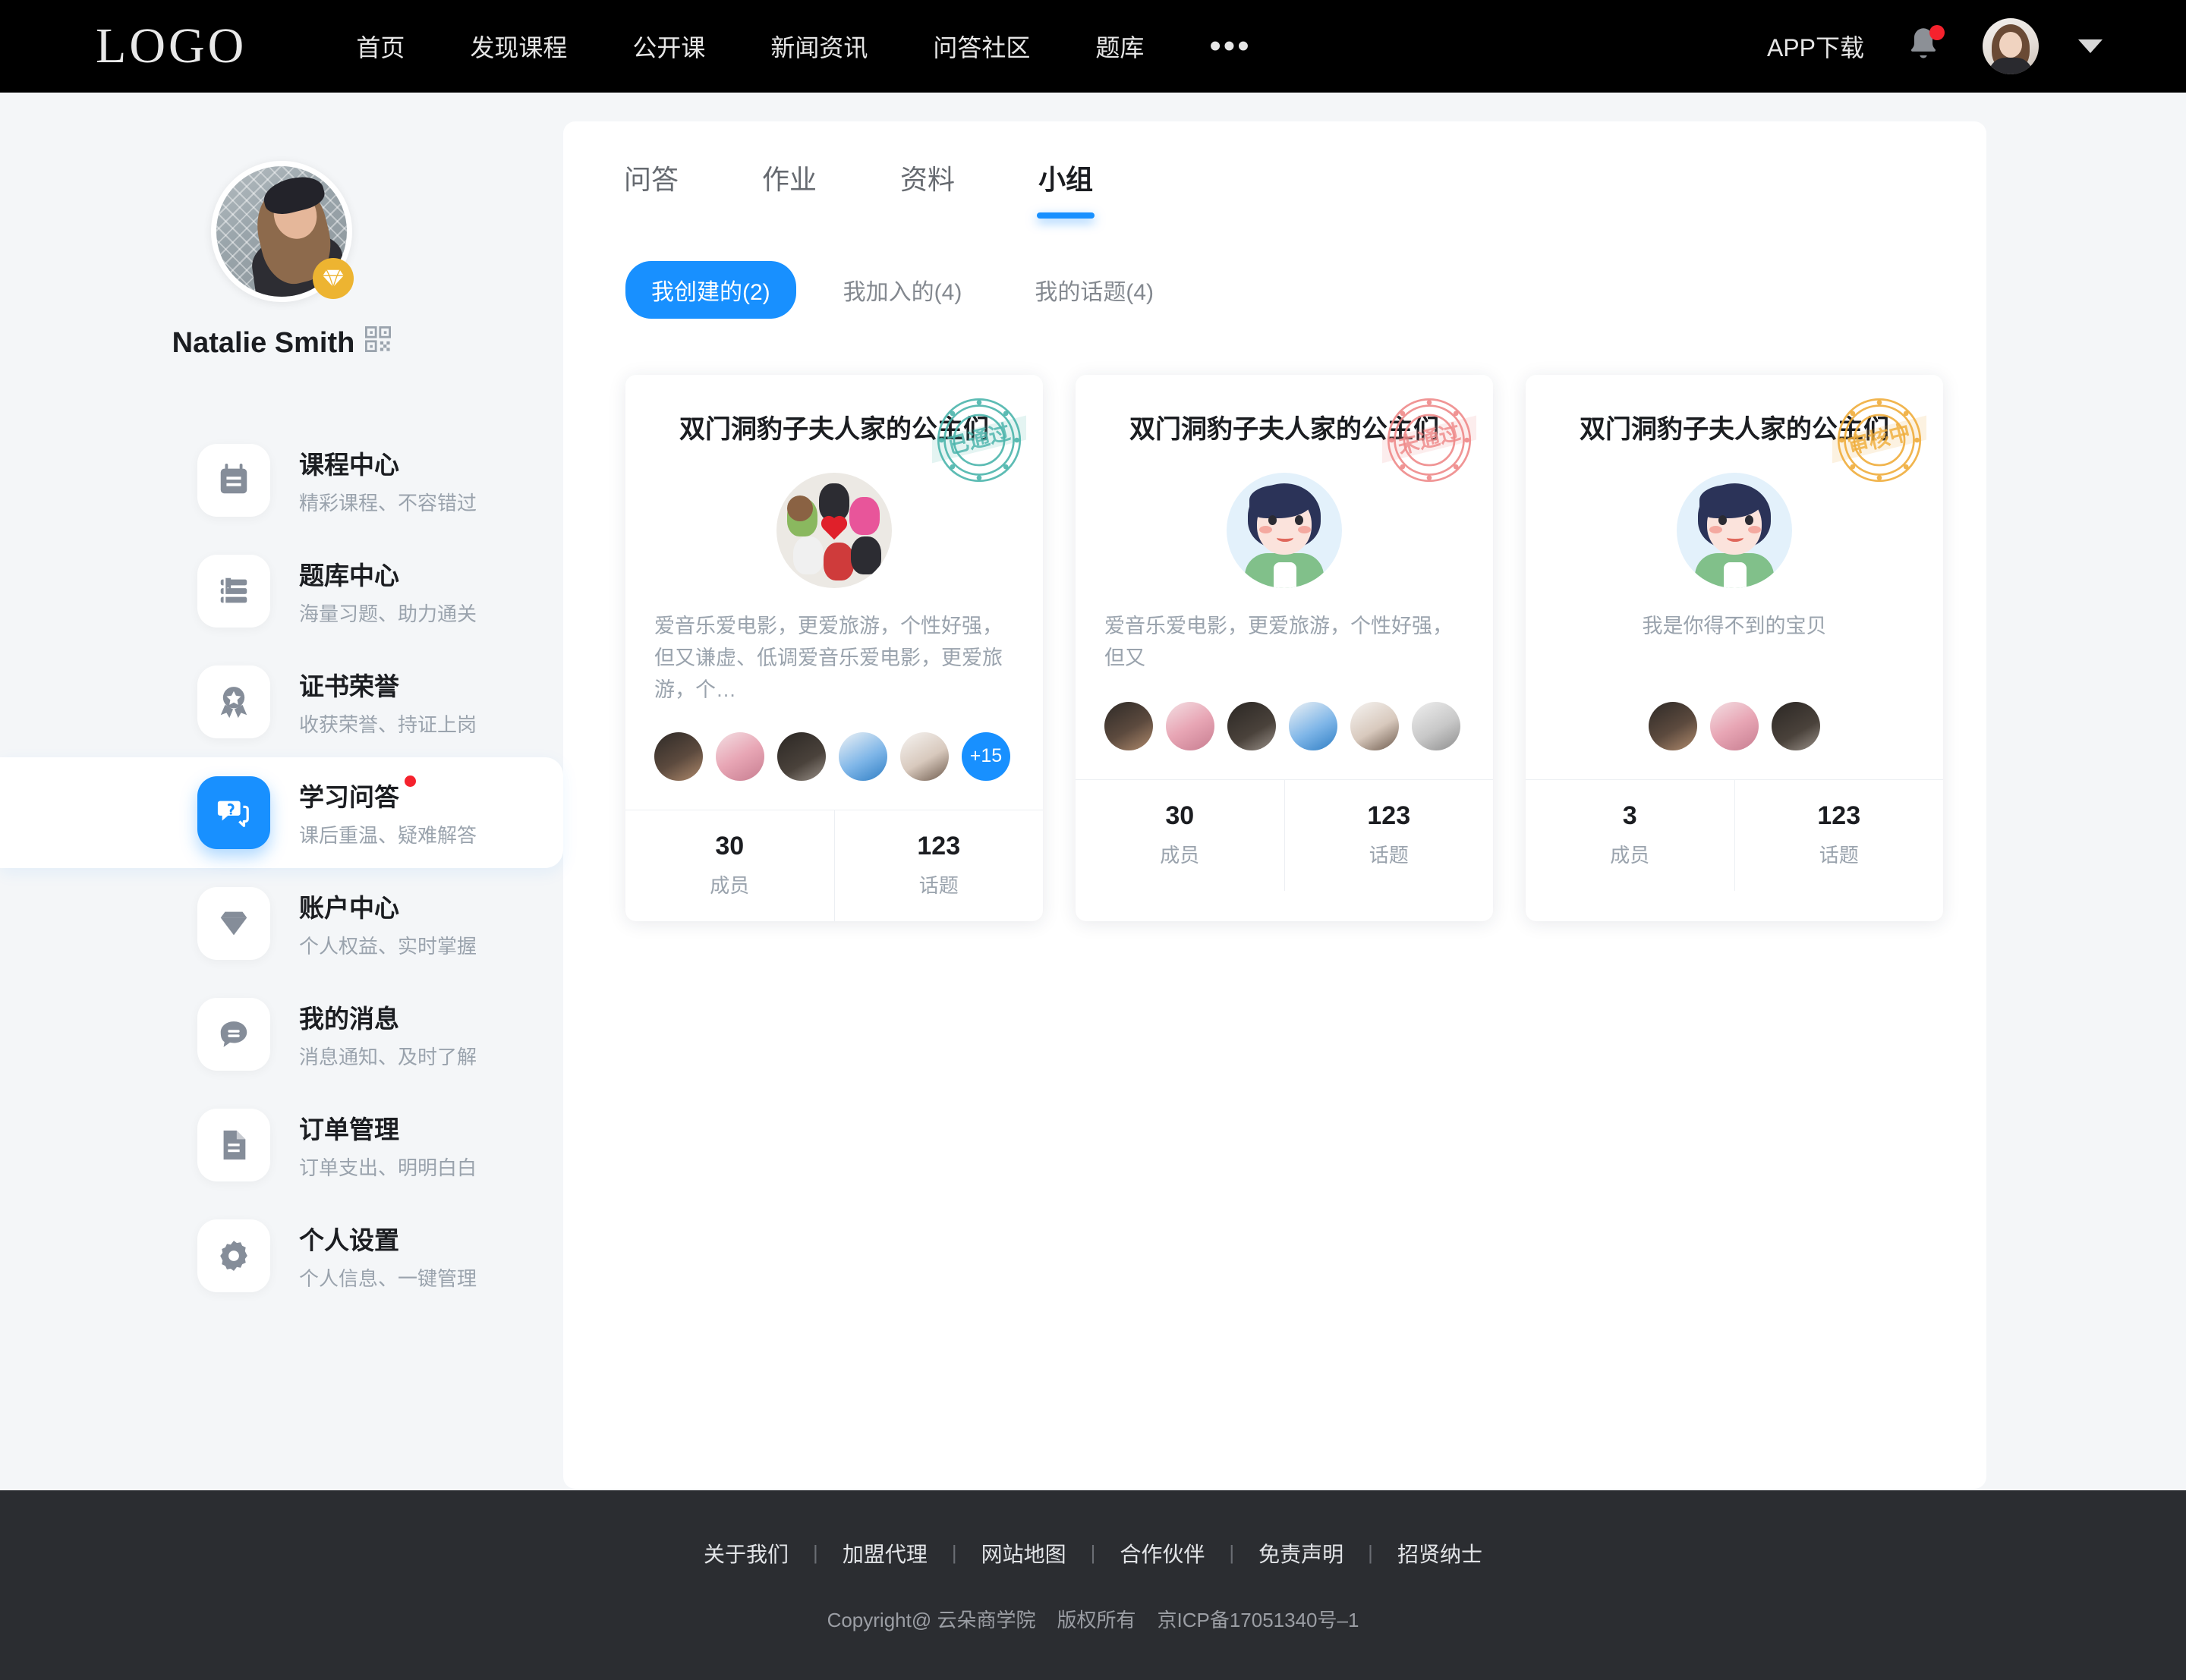  I want to click on footer-link-disclaimer: 免责声明, so click(1300, 1553).